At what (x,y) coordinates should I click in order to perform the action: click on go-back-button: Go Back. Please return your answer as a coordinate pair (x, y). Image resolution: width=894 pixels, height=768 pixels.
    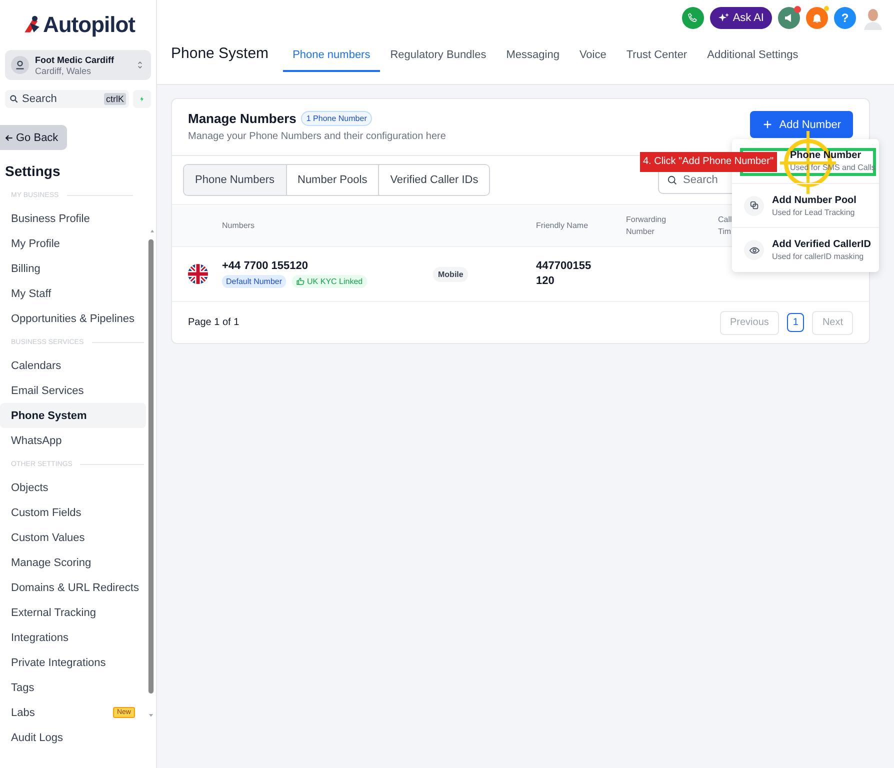
    Looking at the image, I should click on (33, 137).